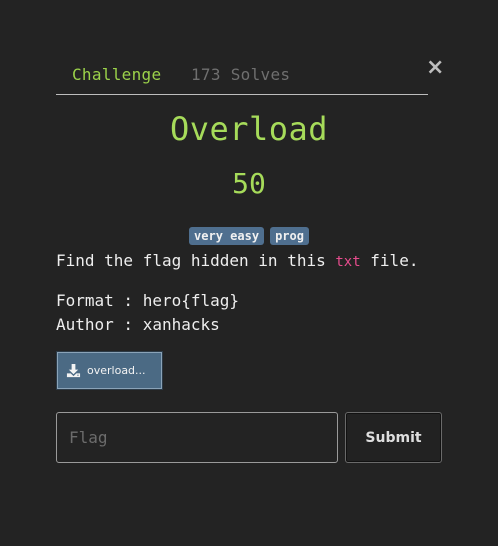  Describe the element at coordinates (289, 236) in the screenshot. I see `tag-badge: prog` at that location.